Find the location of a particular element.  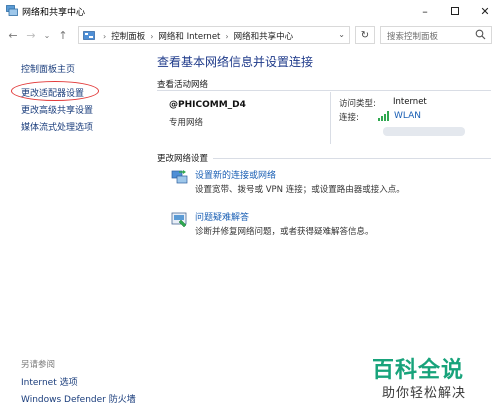

close-button: ✕ is located at coordinates (485, 11).